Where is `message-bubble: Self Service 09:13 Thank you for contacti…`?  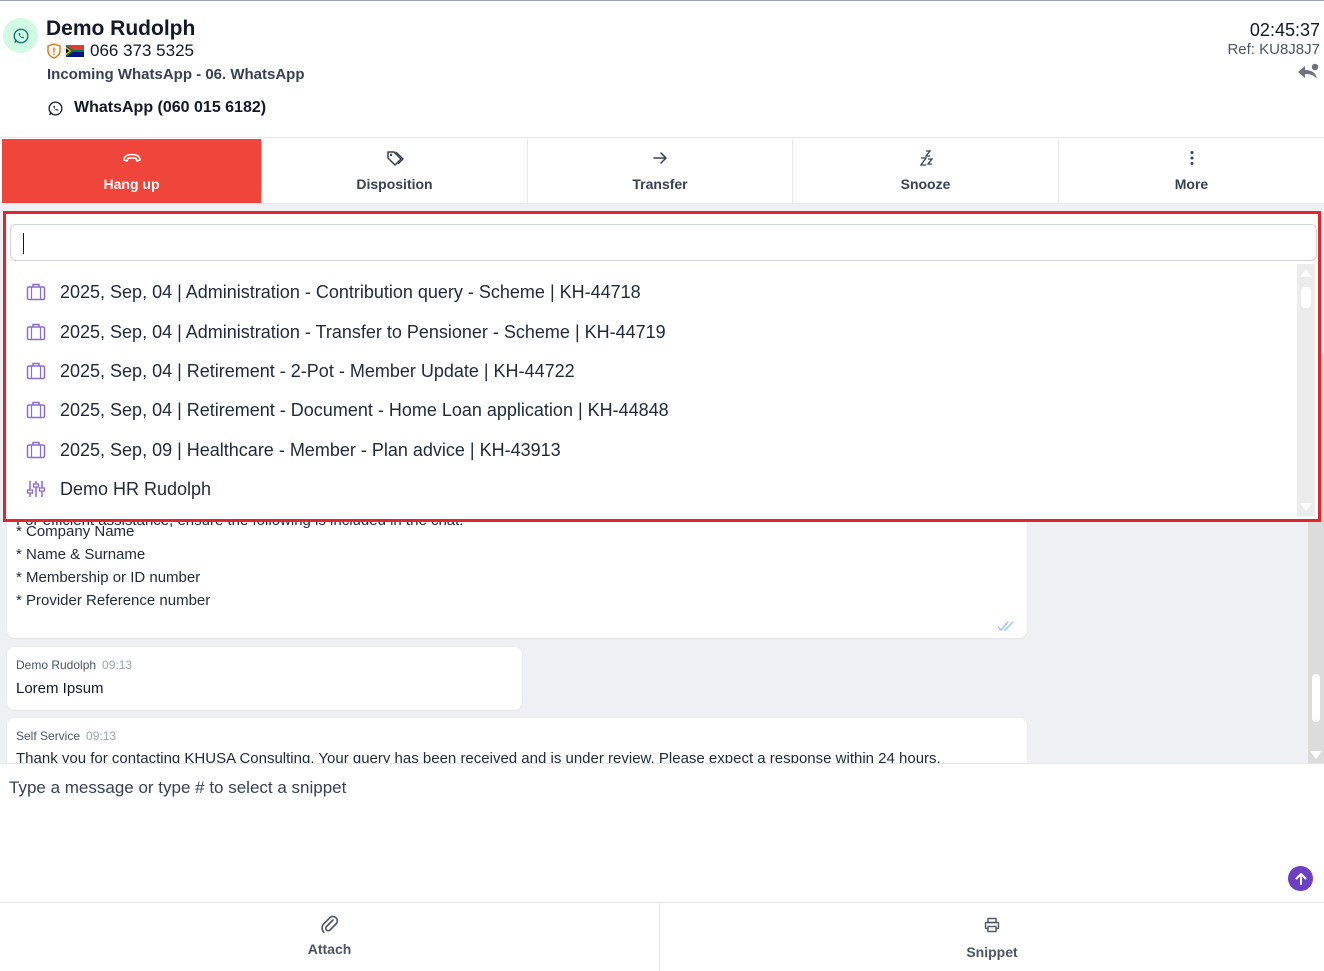 message-bubble: Self Service 09:13 Thank you for contacti… is located at coordinates (517, 740).